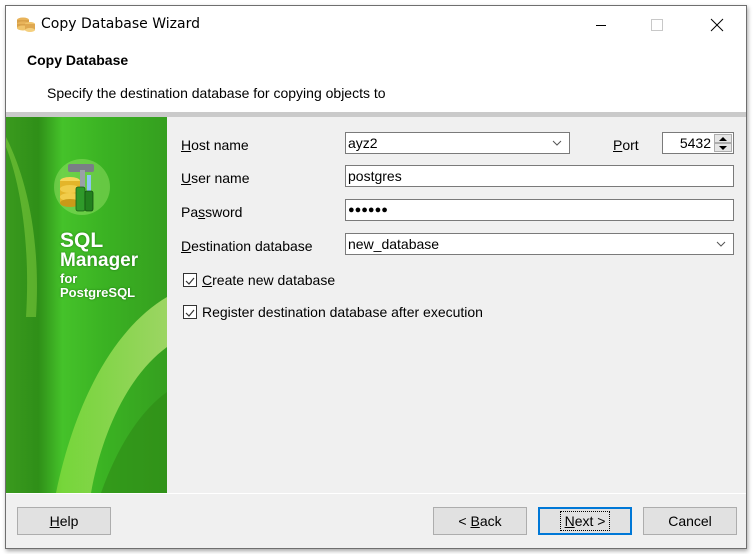  I want to click on step-title: Copy Database, so click(78, 60).